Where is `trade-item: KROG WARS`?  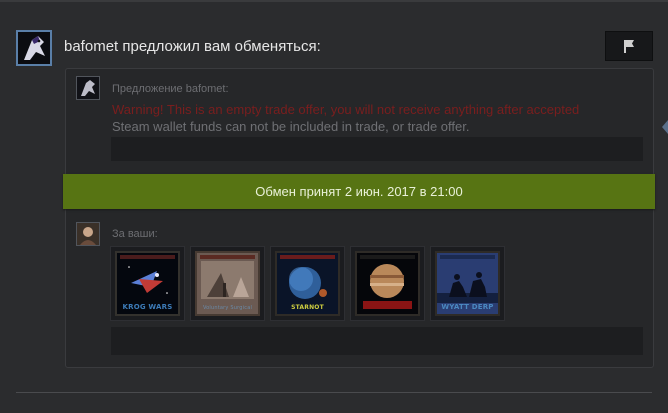 trade-item: KROG WARS is located at coordinates (147, 283).